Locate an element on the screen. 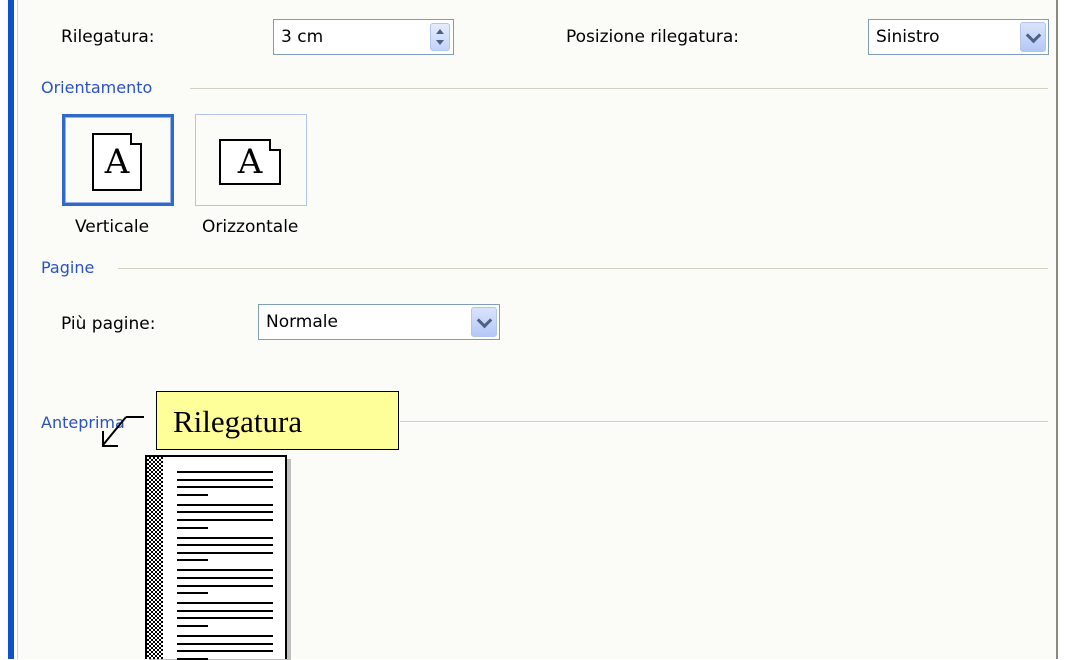  gutter-pattern is located at coordinates (155, 558).